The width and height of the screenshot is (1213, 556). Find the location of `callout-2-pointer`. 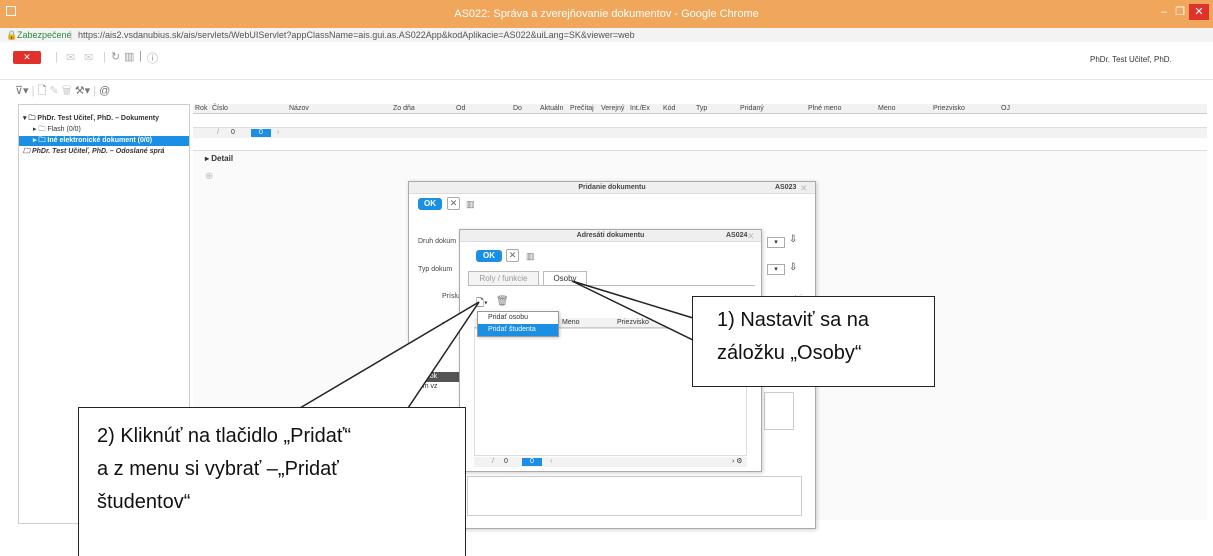

callout-2-pointer is located at coordinates (388, 355).